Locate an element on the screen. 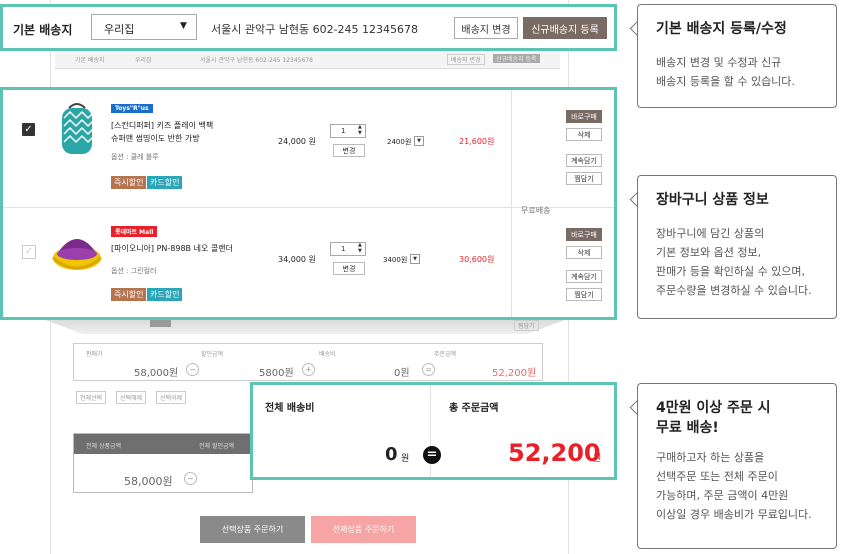 This screenshot has width=842, height=554. bg-total-header-2: 전체 할인금액 is located at coordinates (217, 446).